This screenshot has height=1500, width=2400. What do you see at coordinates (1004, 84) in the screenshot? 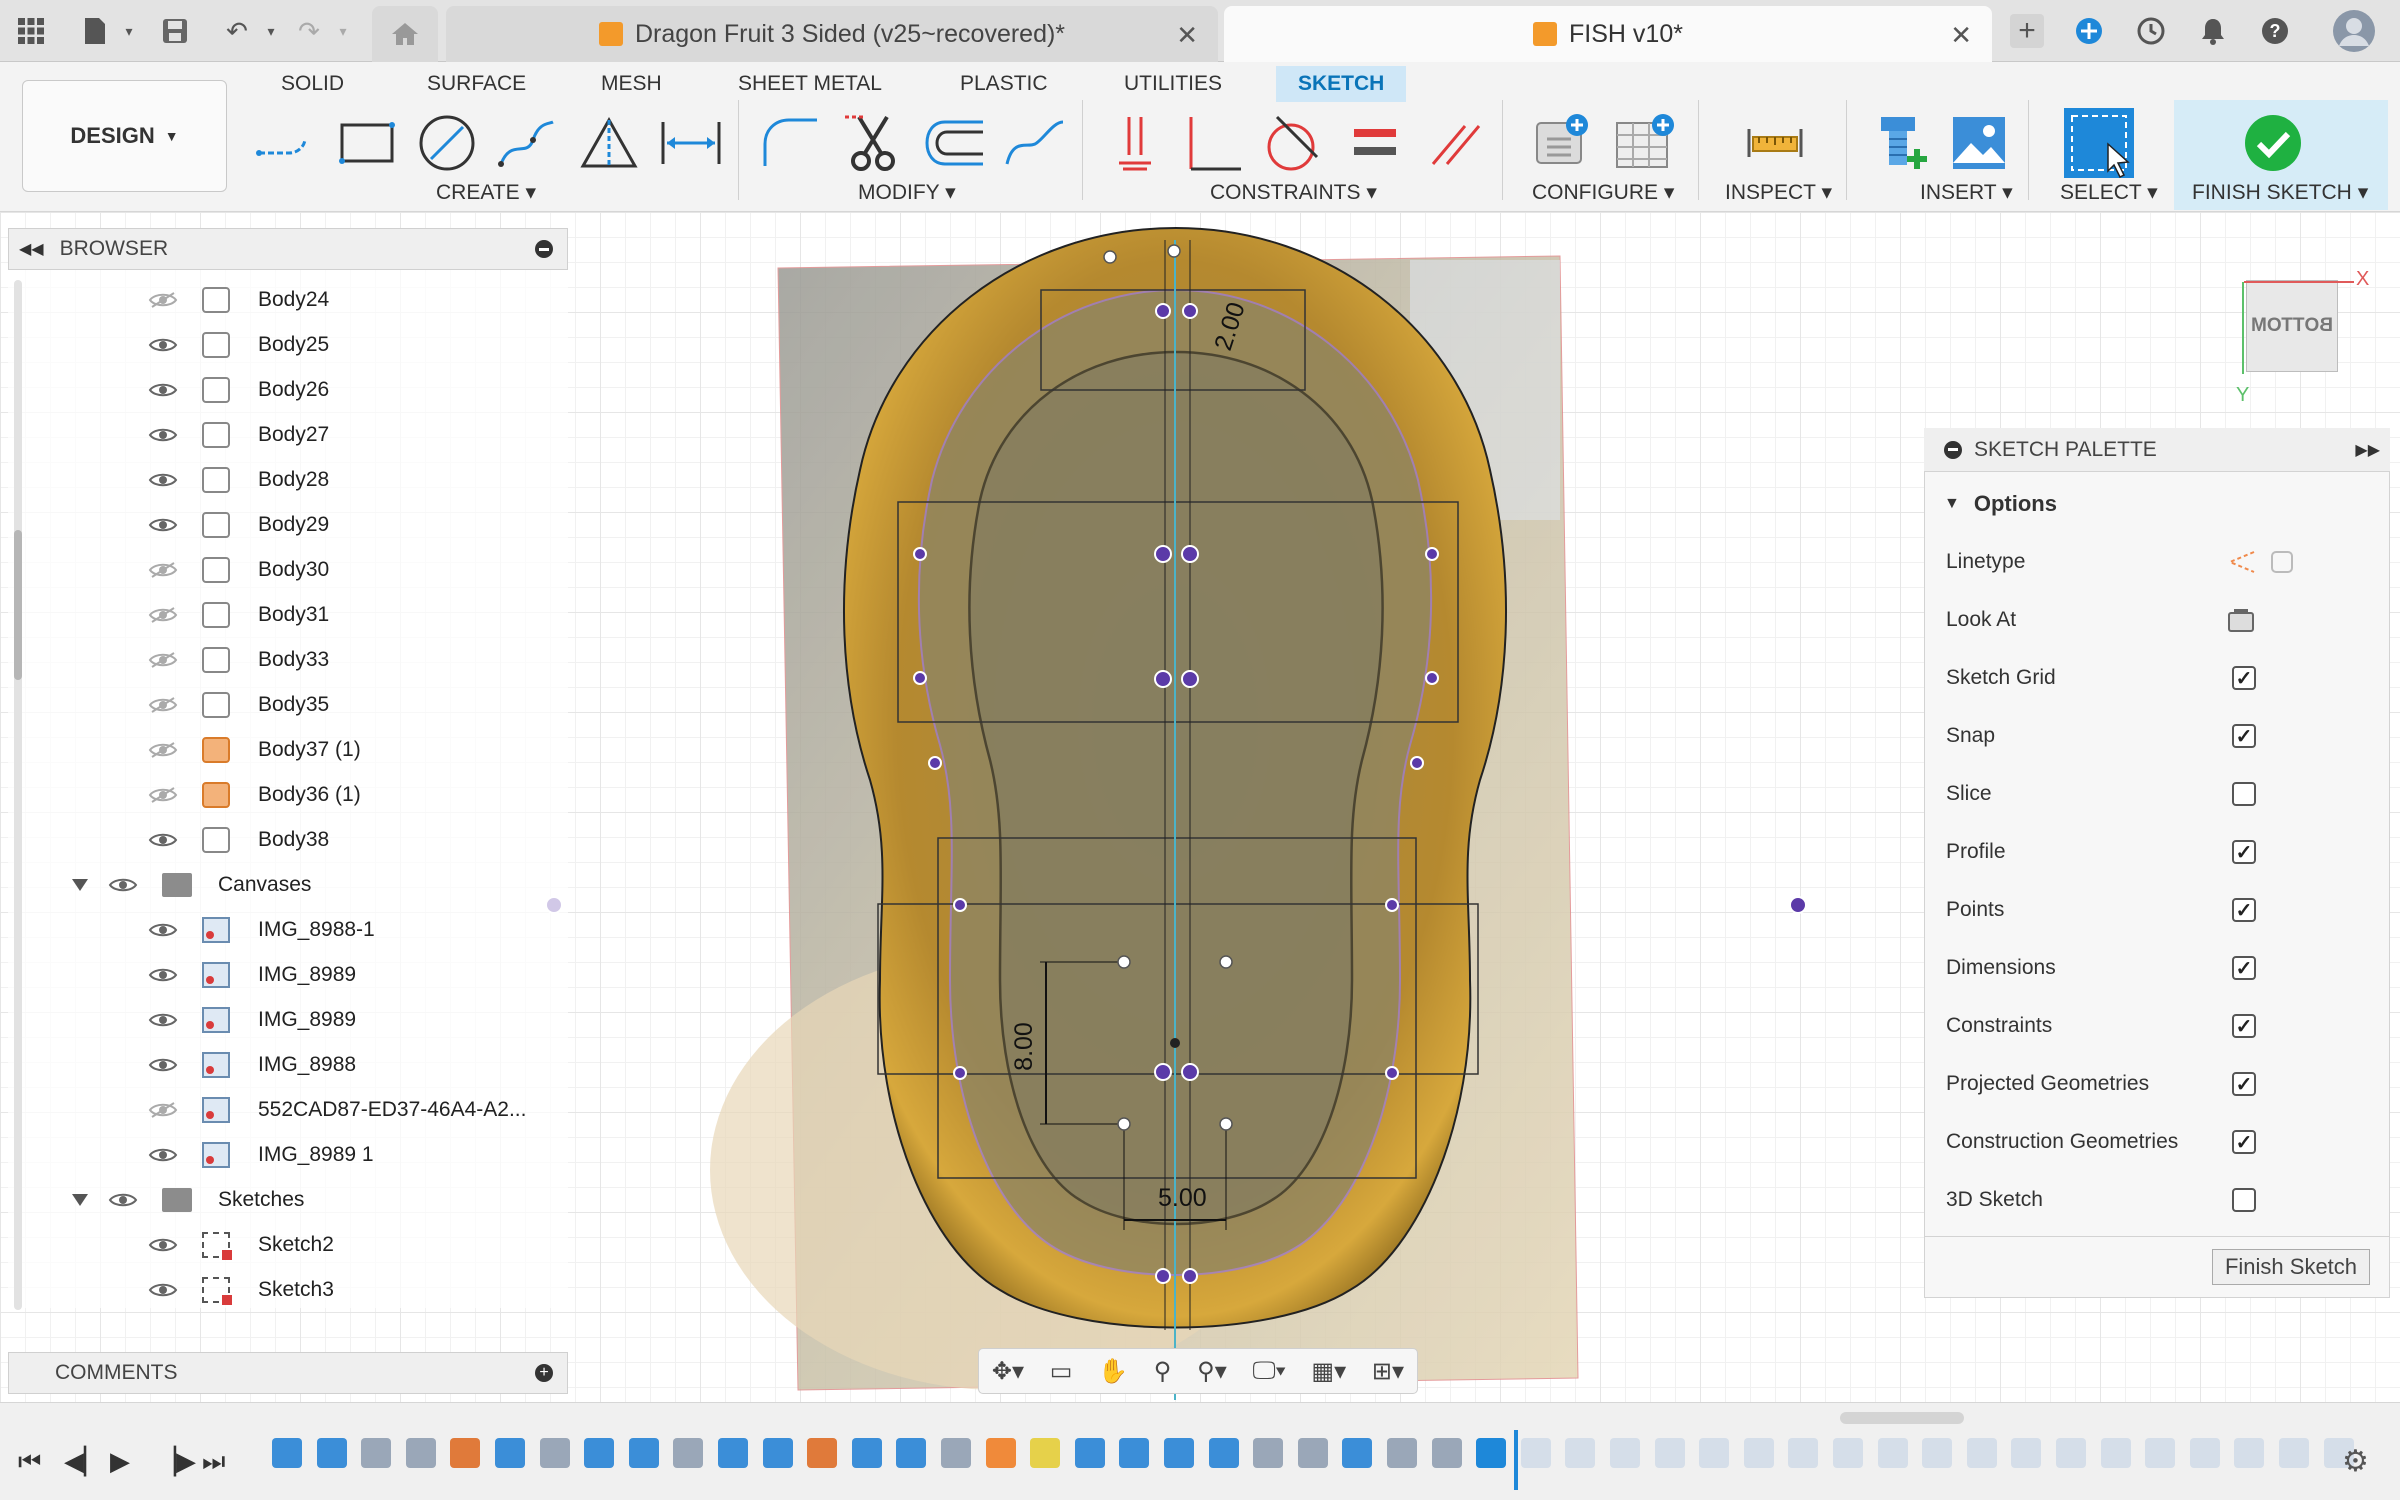
I see `tab-plastic: PLASTIC` at bounding box center [1004, 84].